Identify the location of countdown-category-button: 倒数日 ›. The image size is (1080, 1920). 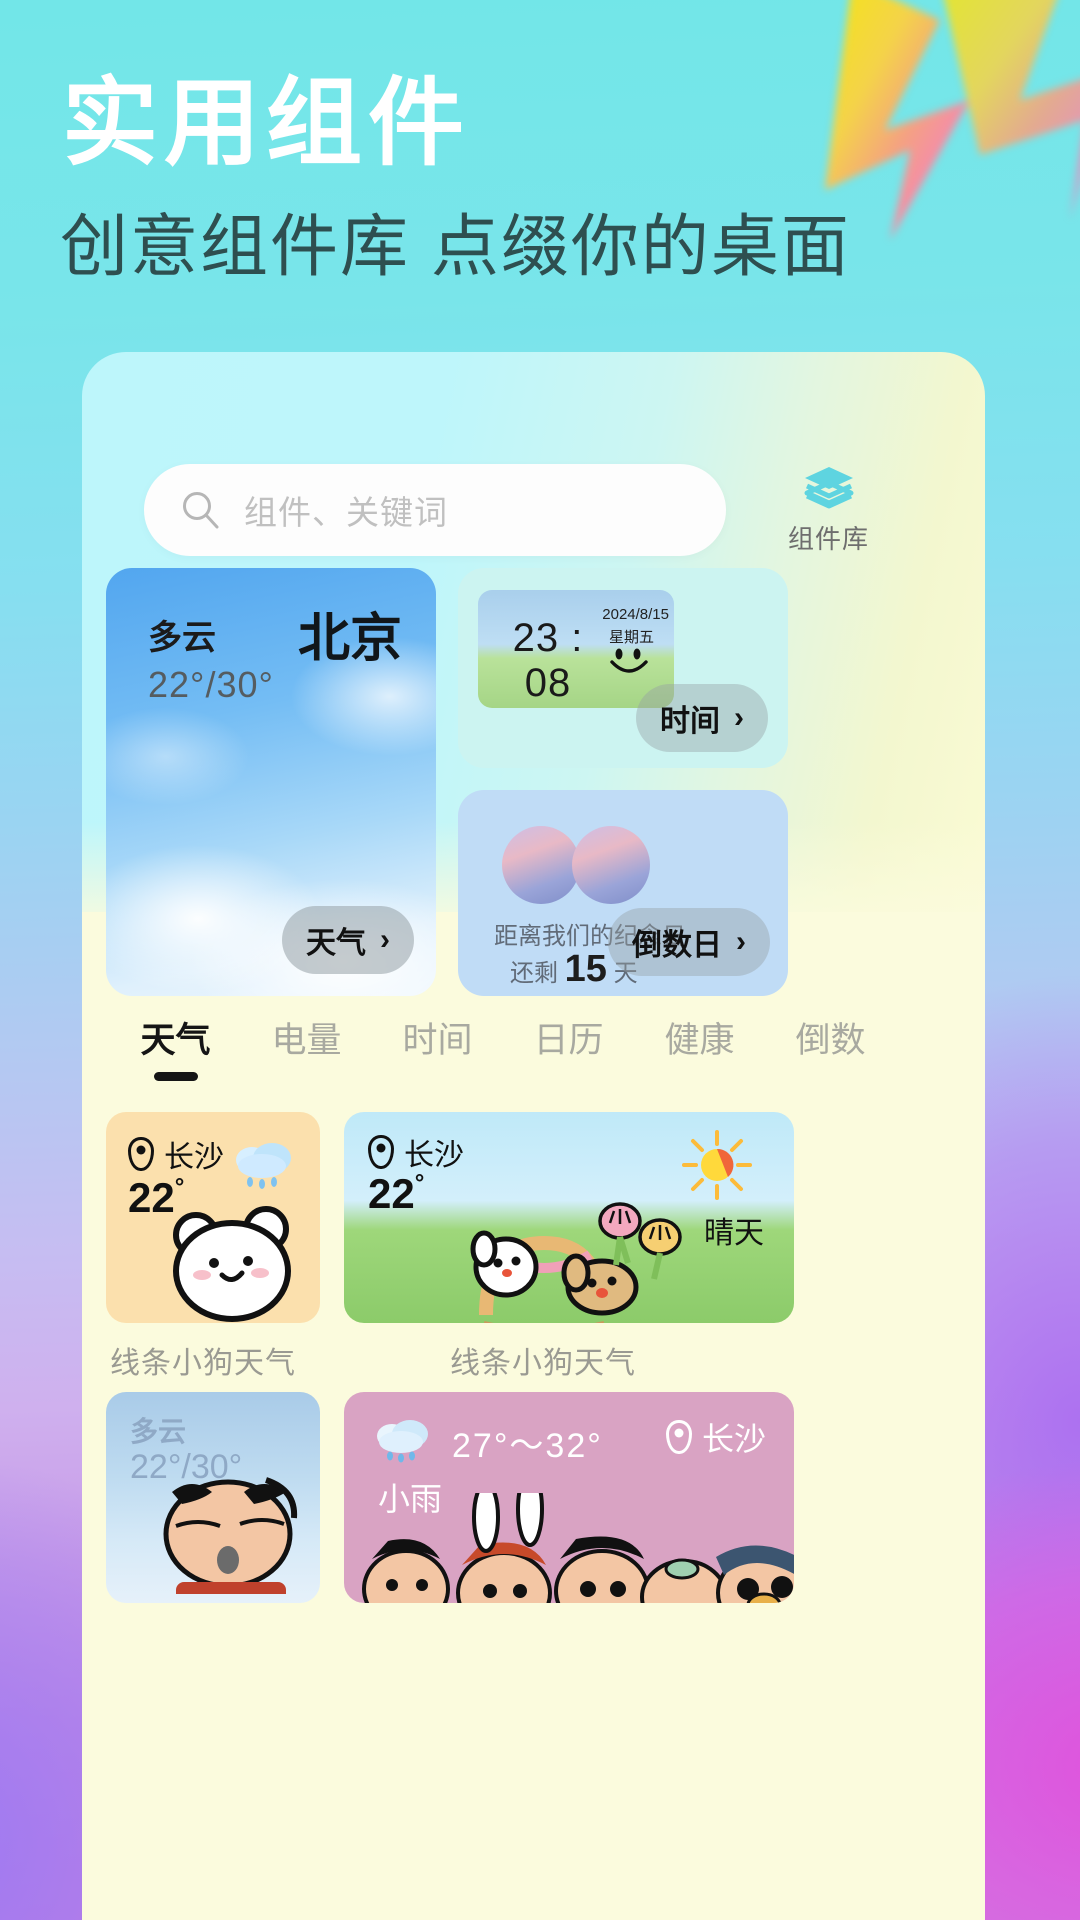
(689, 942).